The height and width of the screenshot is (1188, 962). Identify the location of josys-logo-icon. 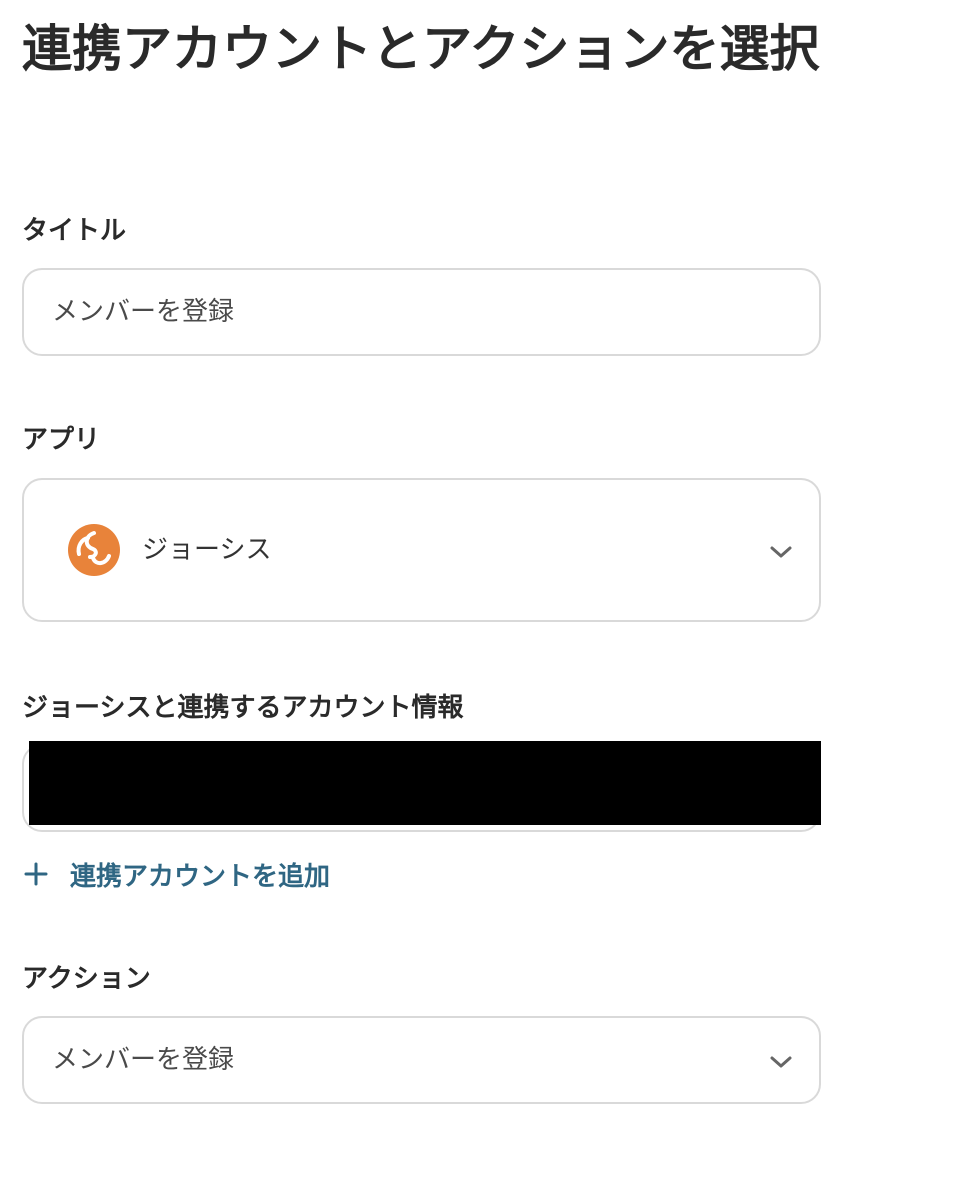
(94, 550).